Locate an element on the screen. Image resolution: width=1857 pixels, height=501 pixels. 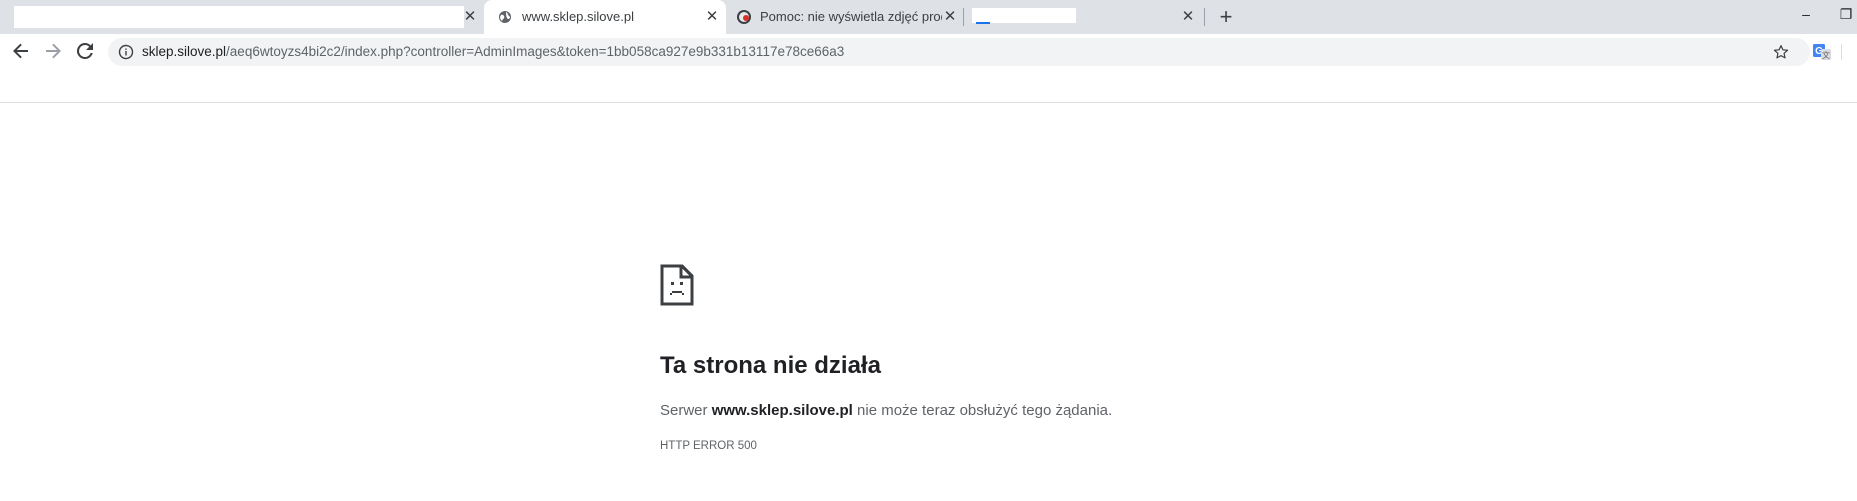
tab-2-close-icon: ✕ is located at coordinates (712, 17).